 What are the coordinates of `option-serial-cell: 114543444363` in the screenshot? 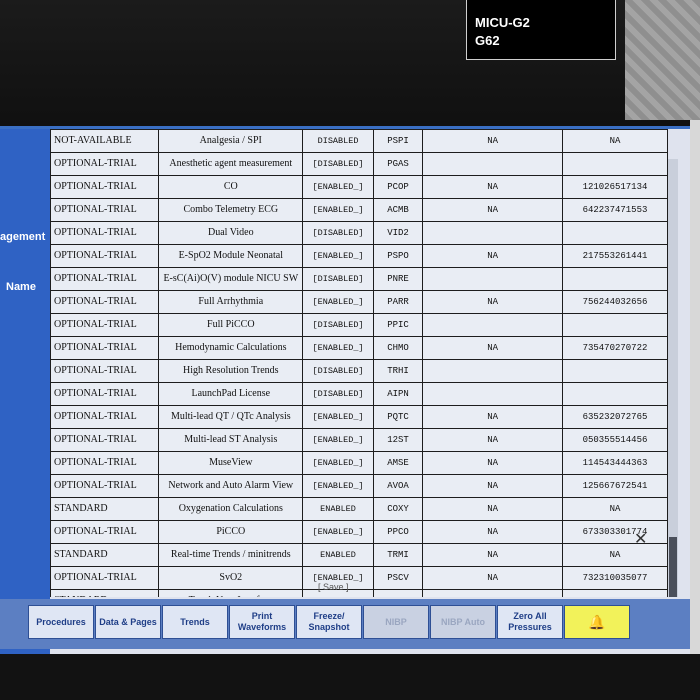 It's located at (614, 463).